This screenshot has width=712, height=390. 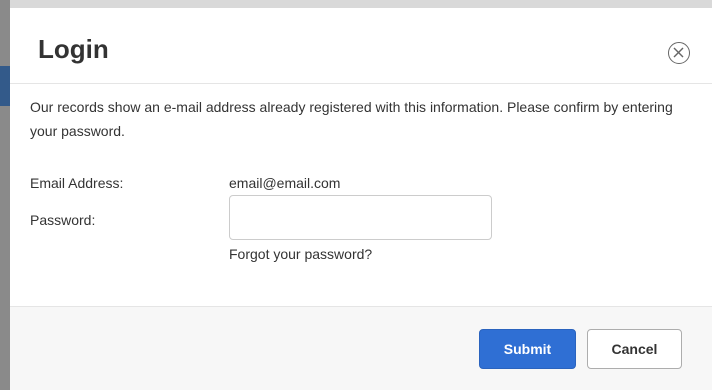 What do you see at coordinates (634, 349) in the screenshot?
I see `cancel-button: Cancel` at bounding box center [634, 349].